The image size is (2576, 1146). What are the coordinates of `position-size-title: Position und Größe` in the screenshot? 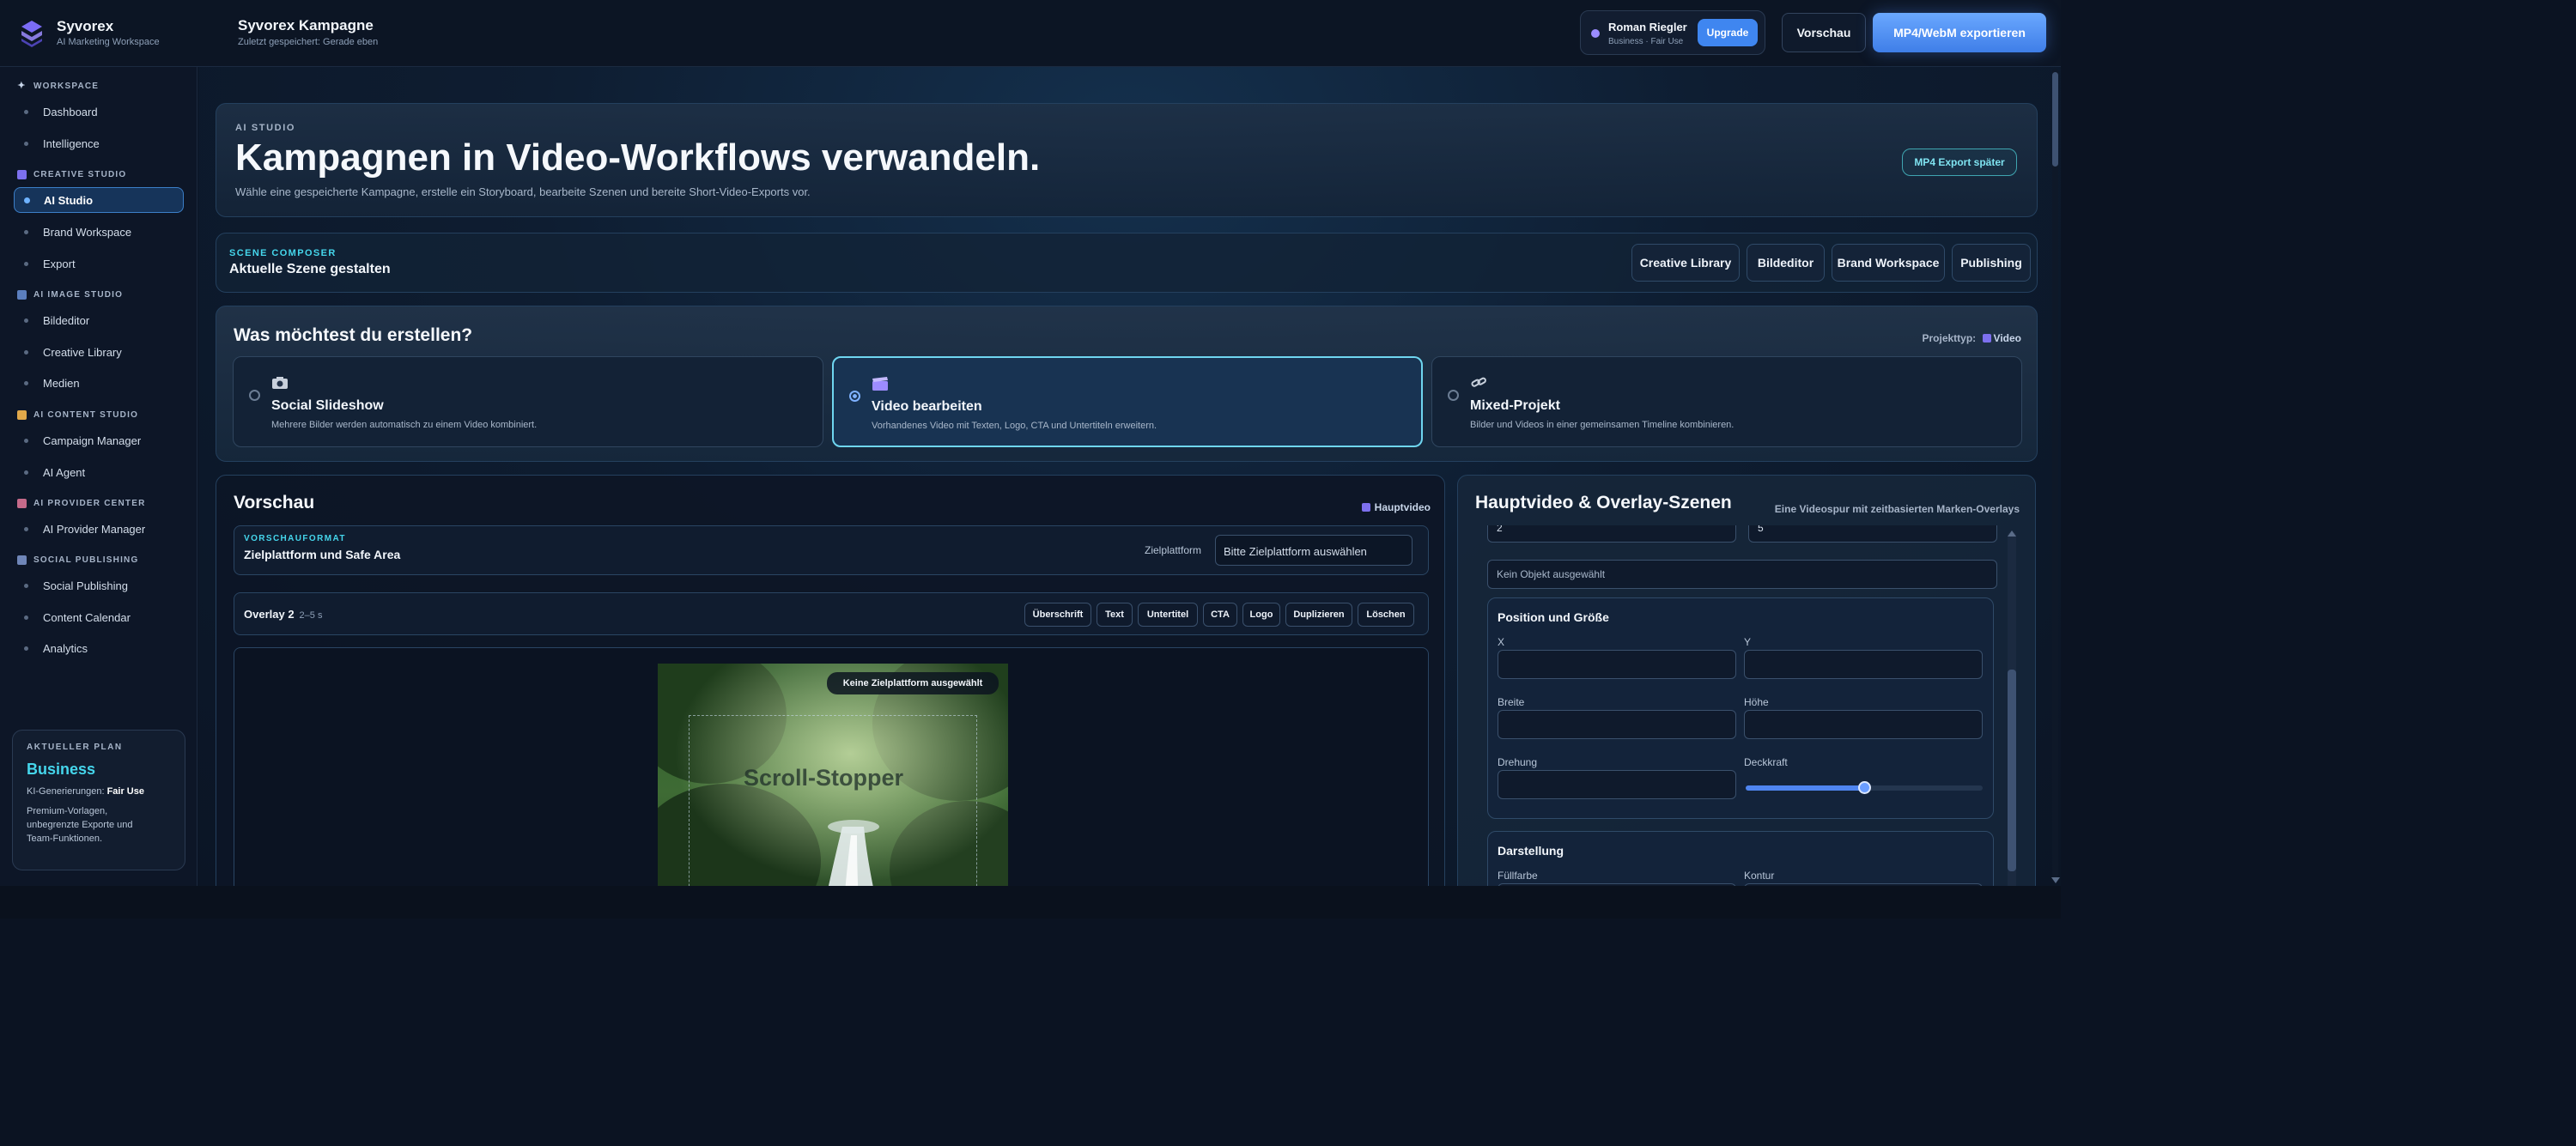 It's located at (1554, 617).